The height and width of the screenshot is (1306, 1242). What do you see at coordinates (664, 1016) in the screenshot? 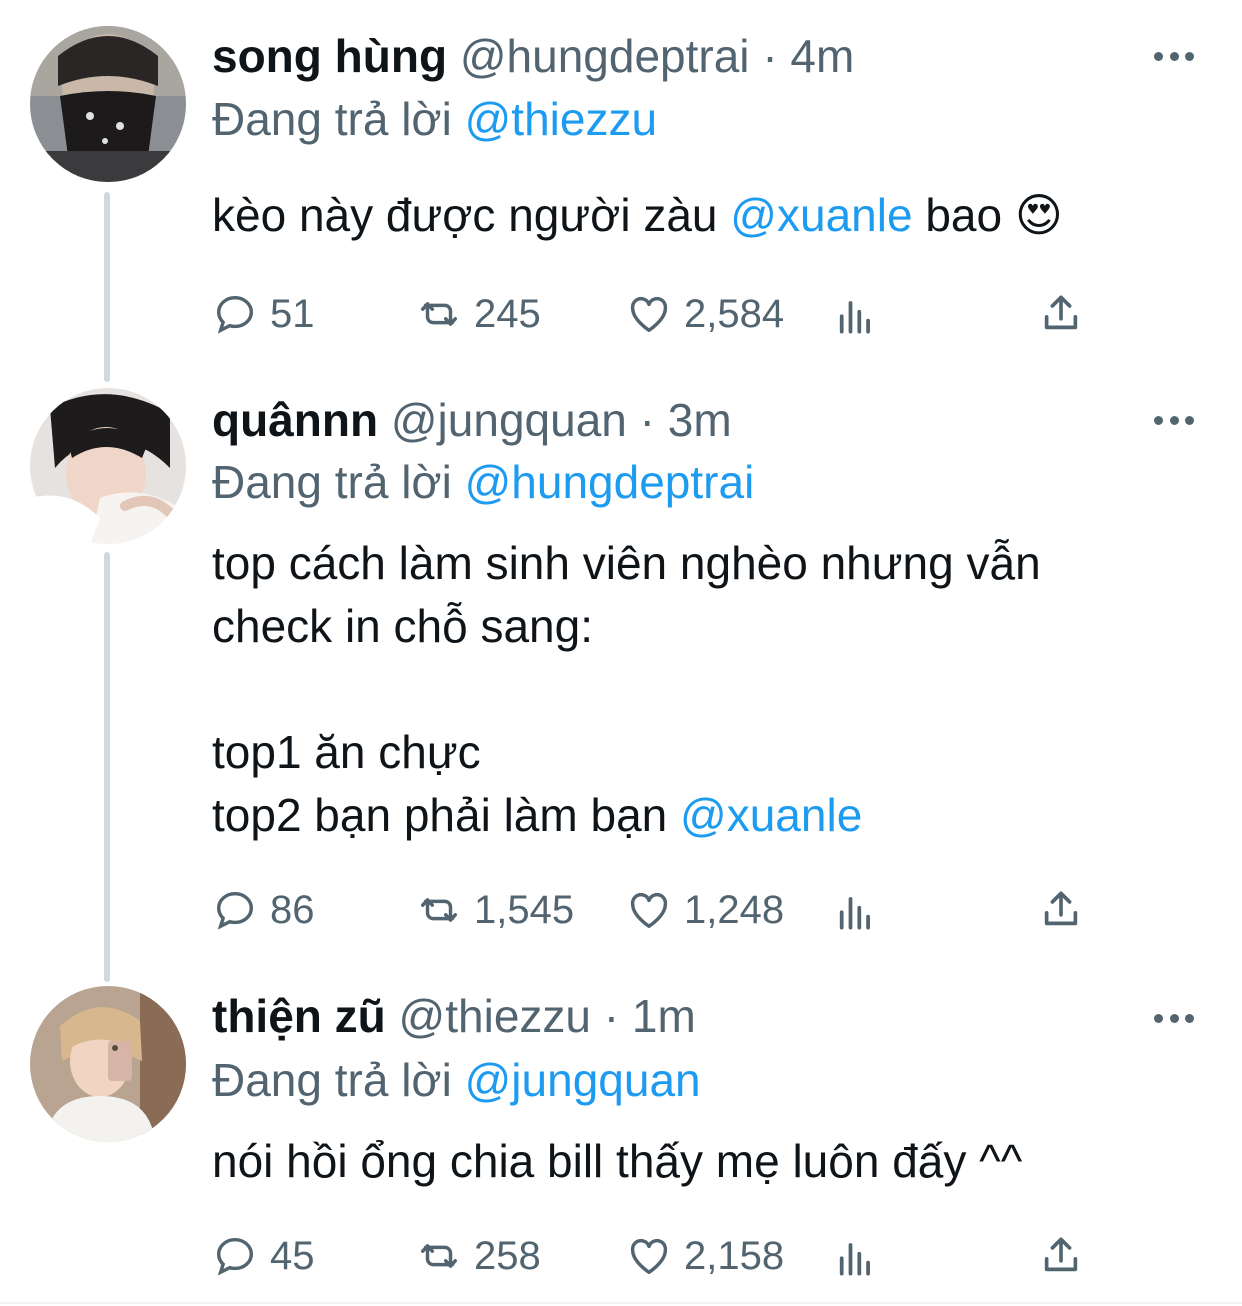
I see `timestamp: 1m` at bounding box center [664, 1016].